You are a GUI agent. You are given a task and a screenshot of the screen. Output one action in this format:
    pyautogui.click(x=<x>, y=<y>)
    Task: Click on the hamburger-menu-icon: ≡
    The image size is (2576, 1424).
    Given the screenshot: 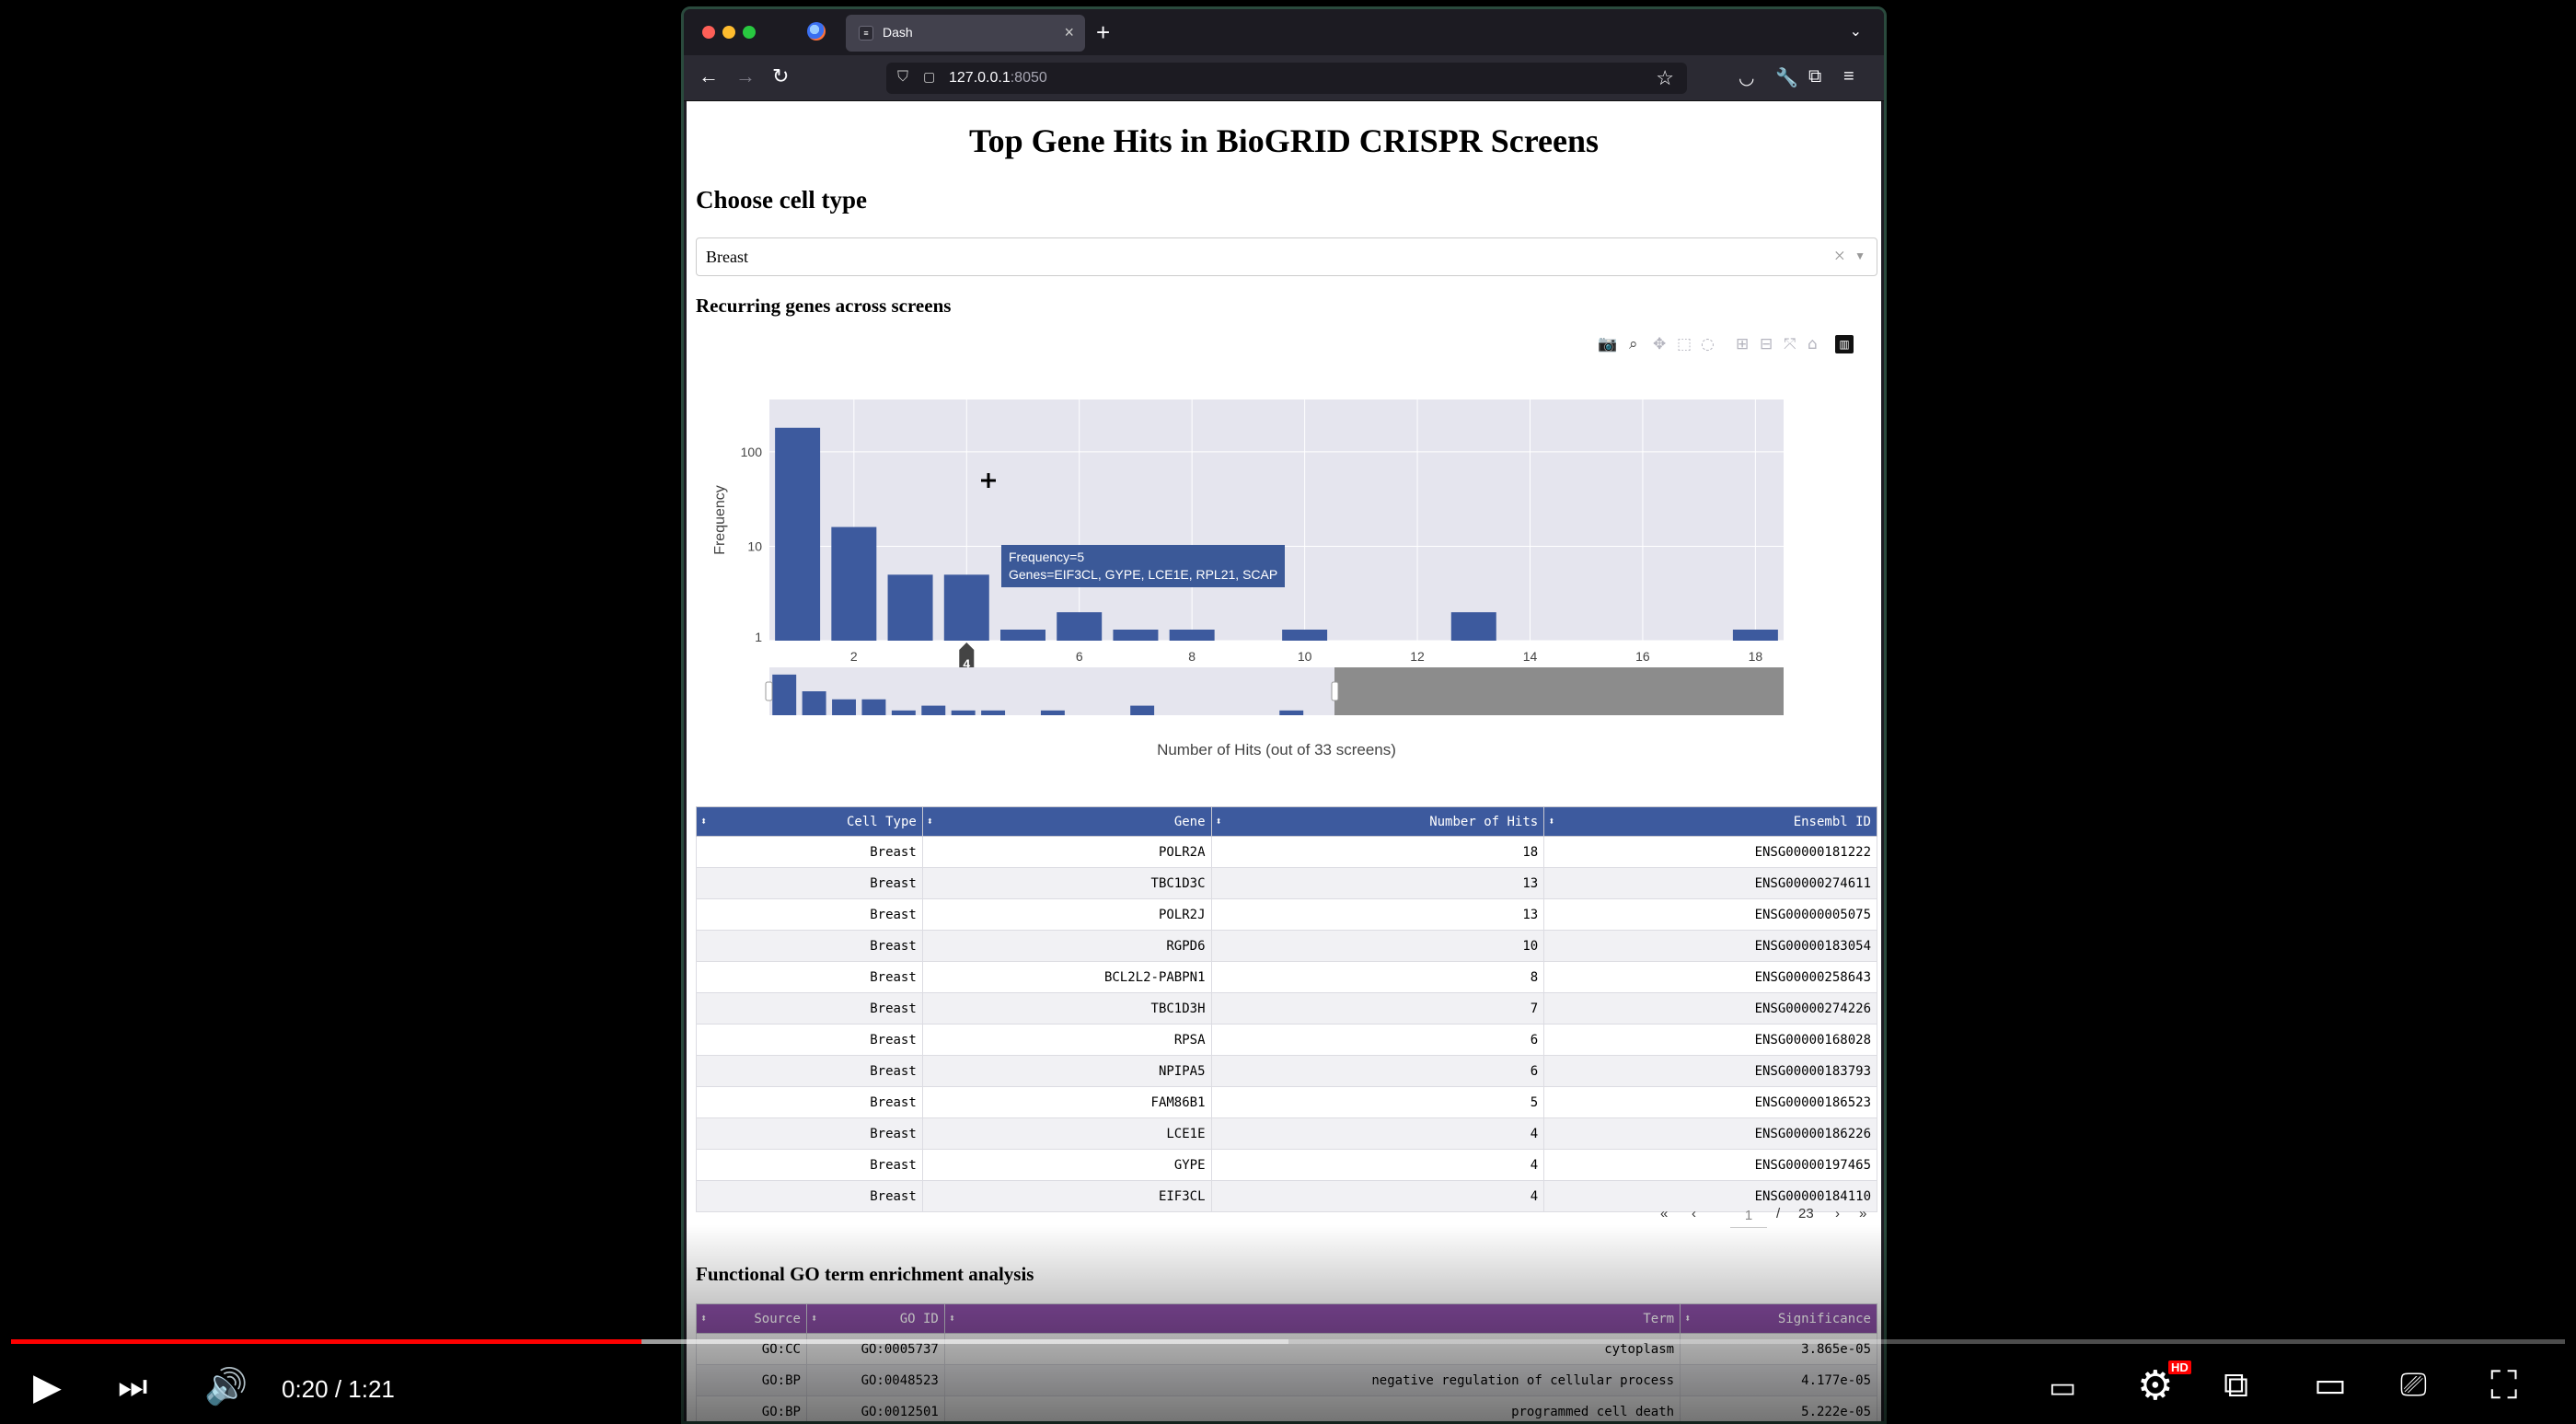 What is the action you would take?
    pyautogui.click(x=1849, y=76)
    